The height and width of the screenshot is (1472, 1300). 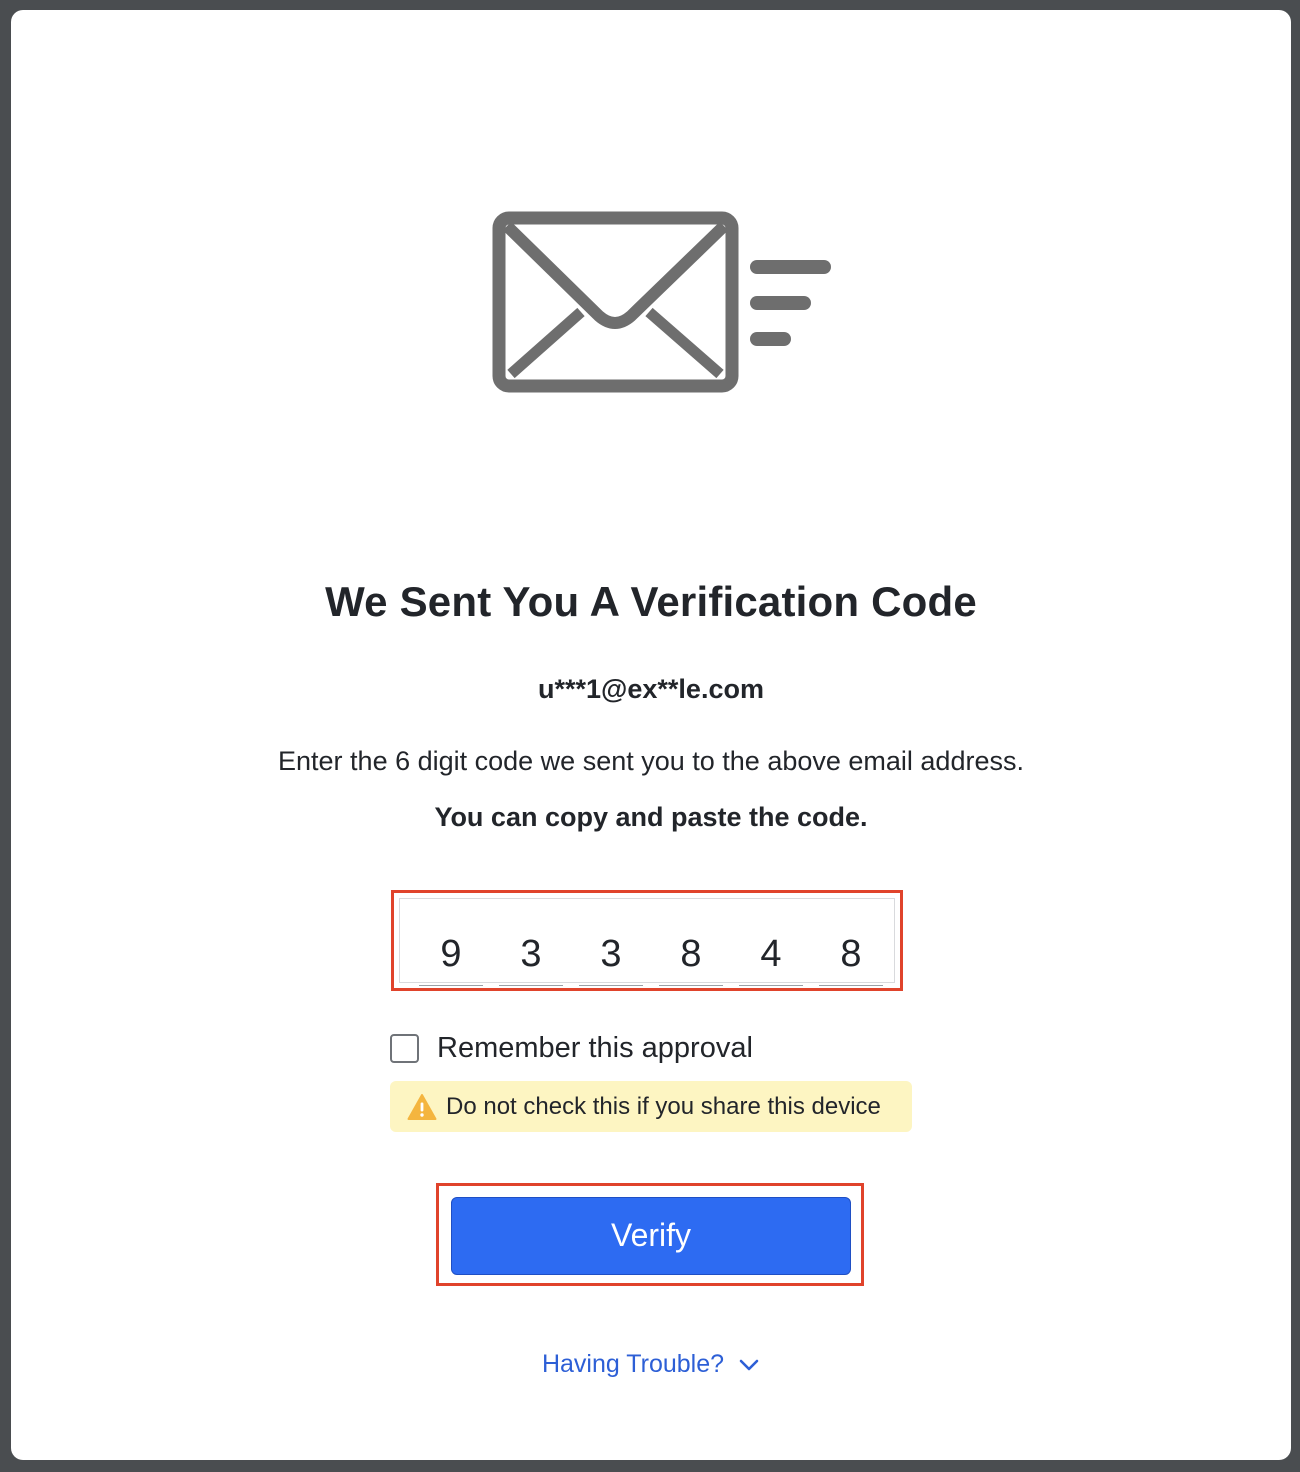 I want to click on page-title: We Sent You A Verification Code, so click(x=651, y=601).